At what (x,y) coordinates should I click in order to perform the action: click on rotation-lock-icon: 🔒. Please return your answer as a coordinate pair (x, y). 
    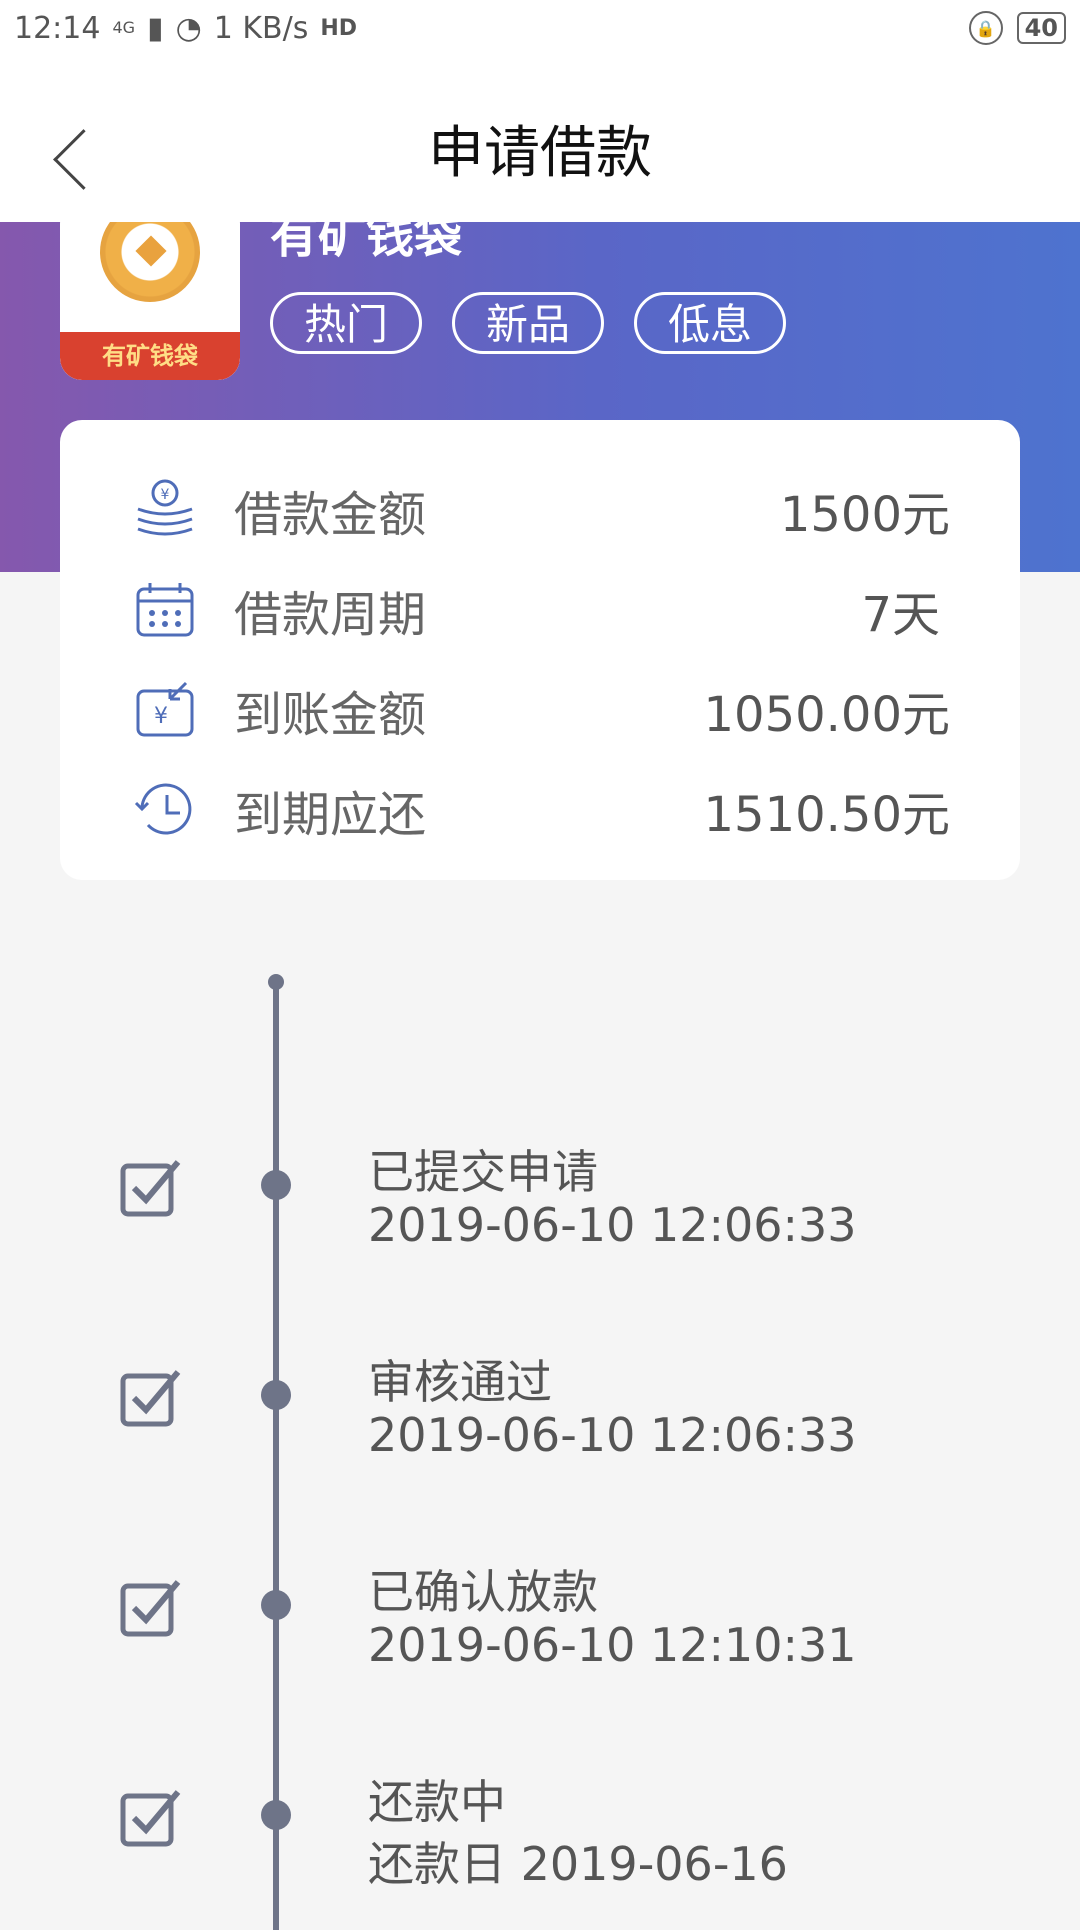
    Looking at the image, I should click on (985, 28).